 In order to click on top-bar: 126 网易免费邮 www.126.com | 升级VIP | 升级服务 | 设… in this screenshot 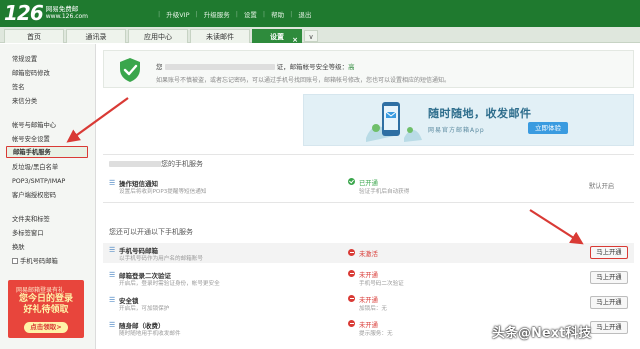, I will do `click(320, 13)`.